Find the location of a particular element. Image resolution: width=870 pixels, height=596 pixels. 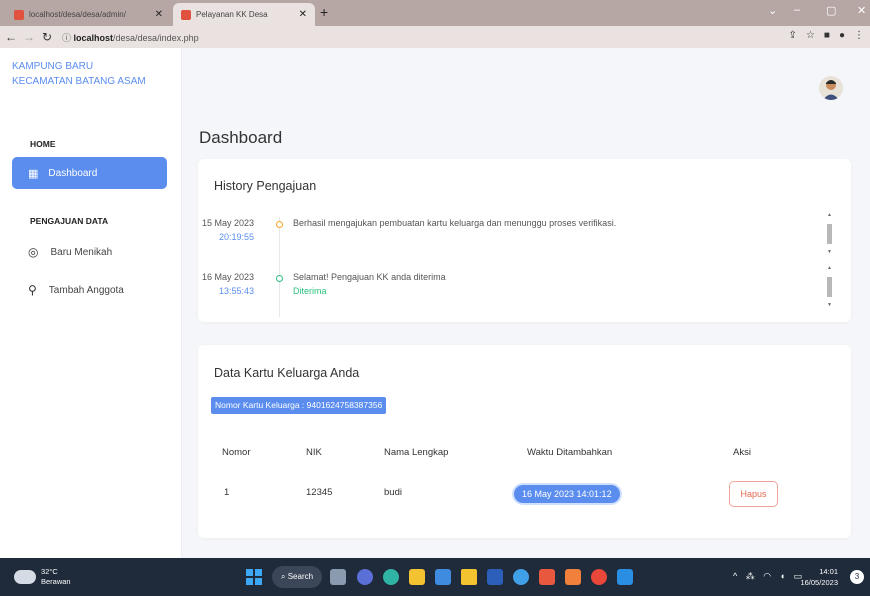

section-home: HOME is located at coordinates (43, 144).